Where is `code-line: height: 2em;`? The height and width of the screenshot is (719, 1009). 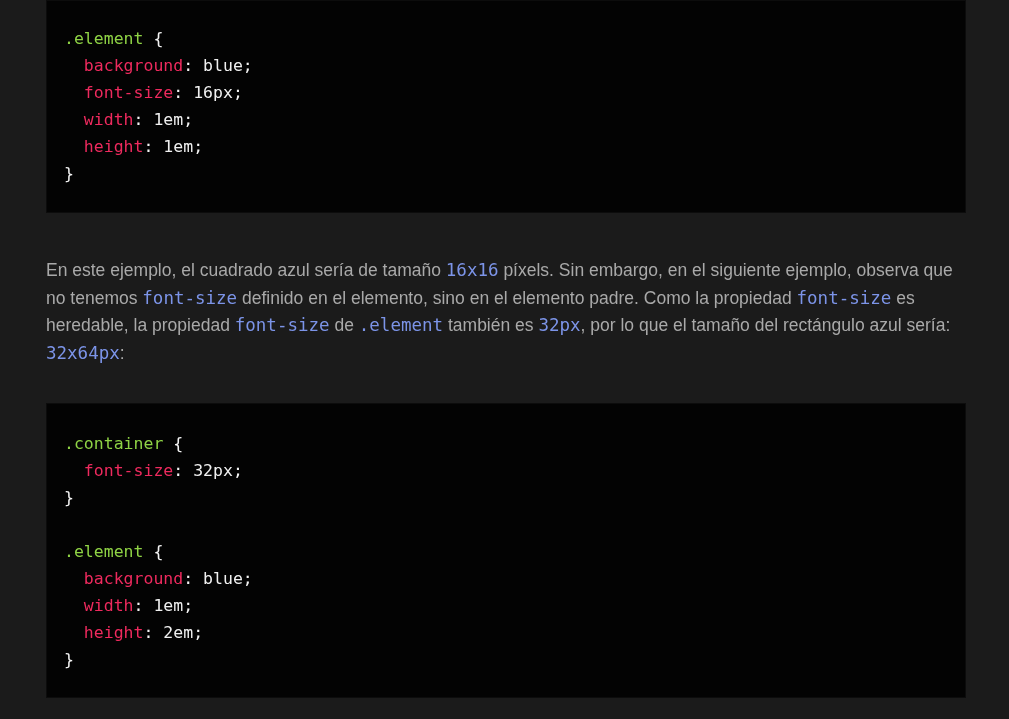
code-line: height: 2em; is located at coordinates (143, 633).